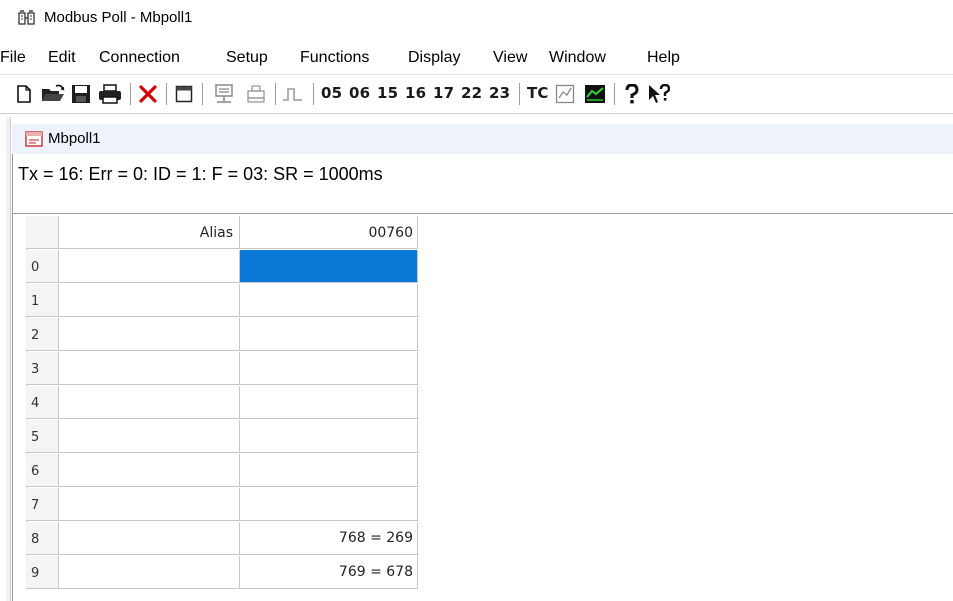  Describe the element at coordinates (499, 93) in the screenshot. I see `fc-23-button: 23` at that location.